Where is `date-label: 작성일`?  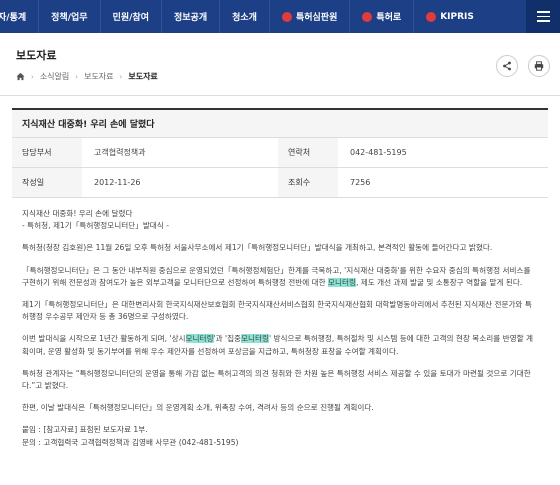
date-label: 작성일 is located at coordinates (47, 182).